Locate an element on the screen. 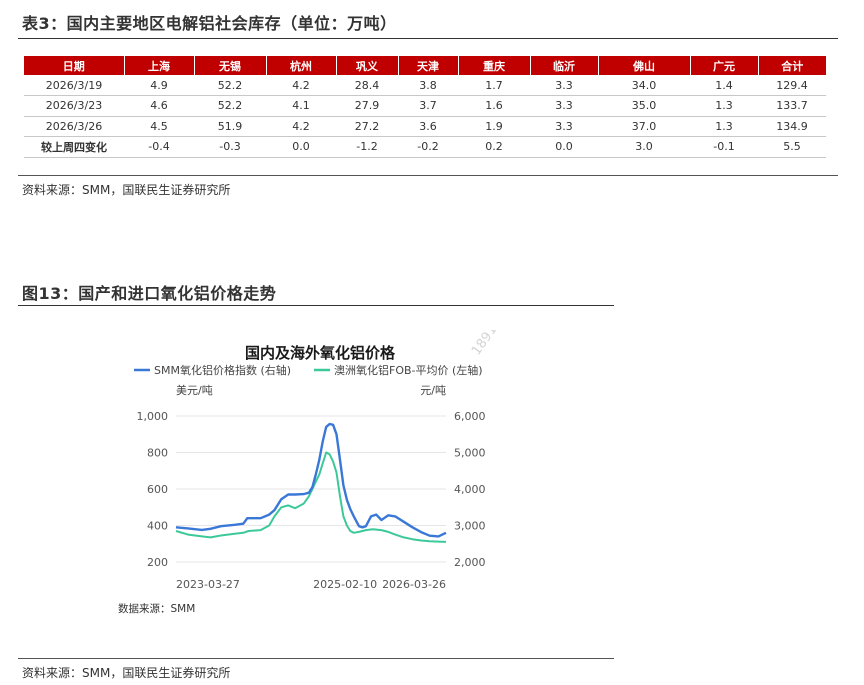 The image size is (864, 685). table-cell: 2026/3/19 is located at coordinates (74, 85).